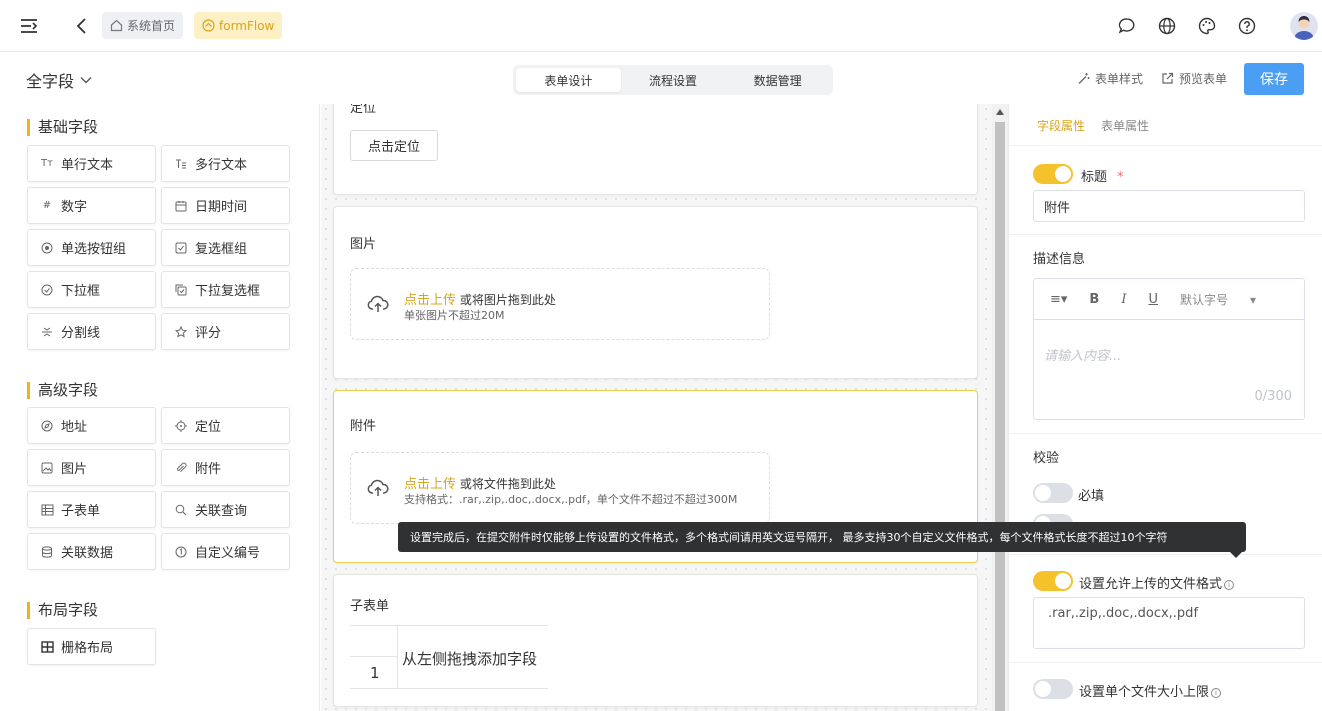  I want to click on group-title-basic: 基础字段, so click(62, 127).